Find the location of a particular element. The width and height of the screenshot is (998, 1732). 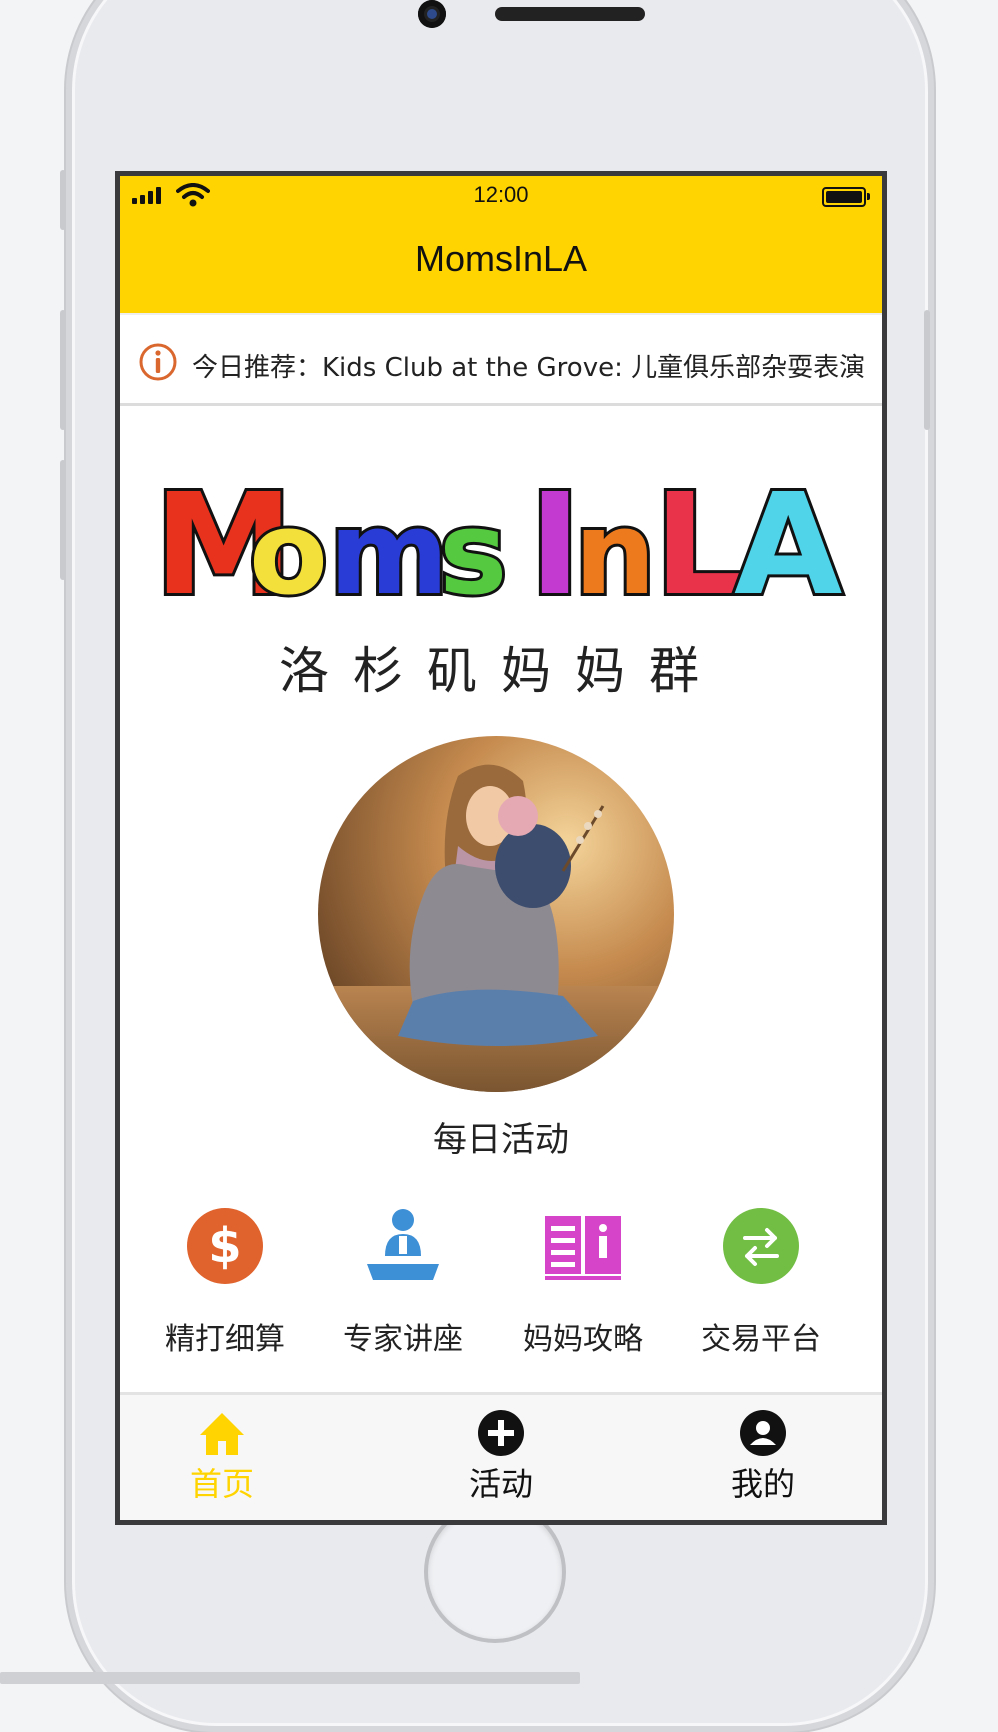

category-label: 妈妈攻略 is located at coordinates (583, 1339).